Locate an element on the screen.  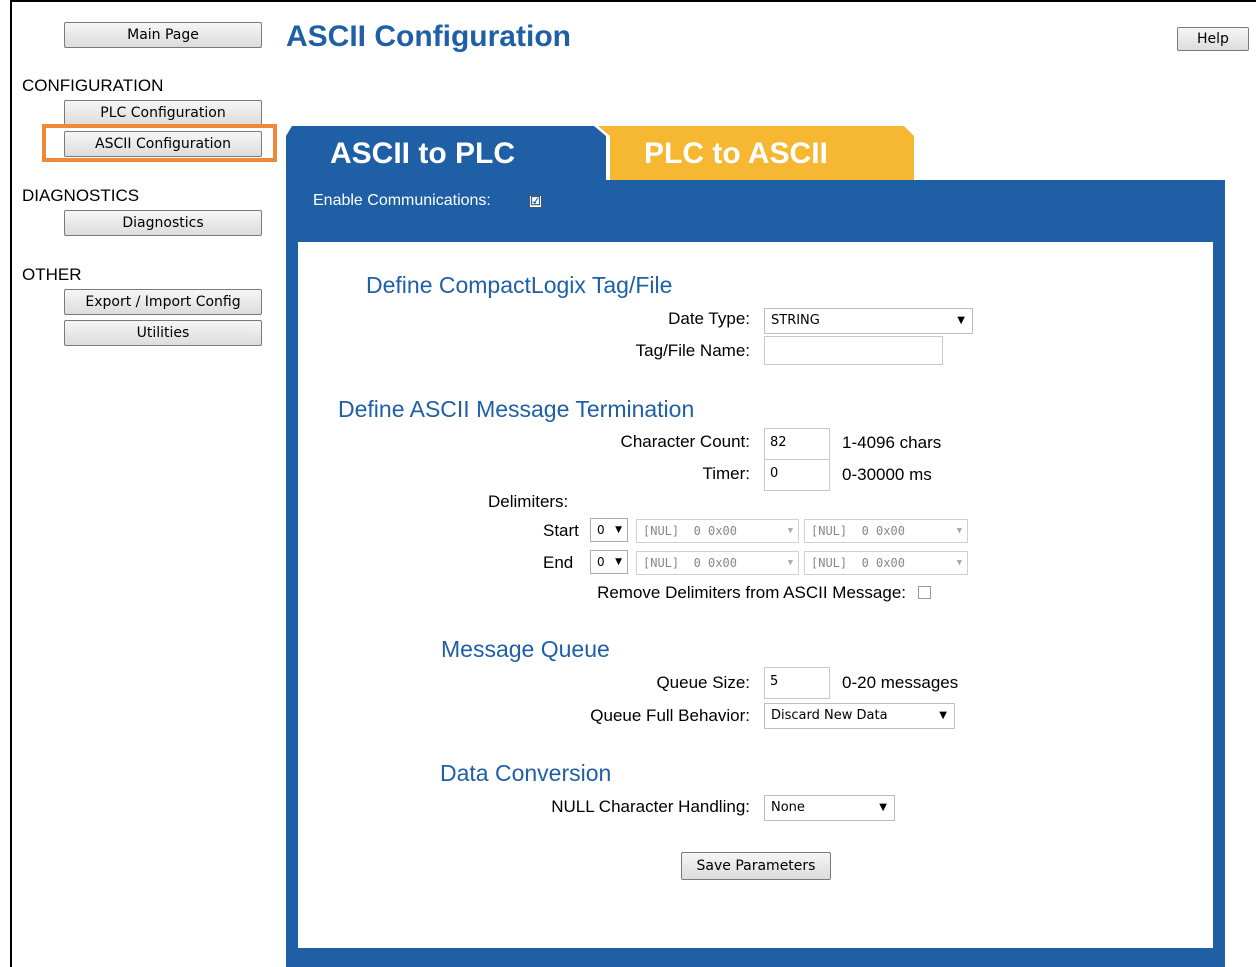
tag-name-label: Tag/File Name: is located at coordinates (692, 350).